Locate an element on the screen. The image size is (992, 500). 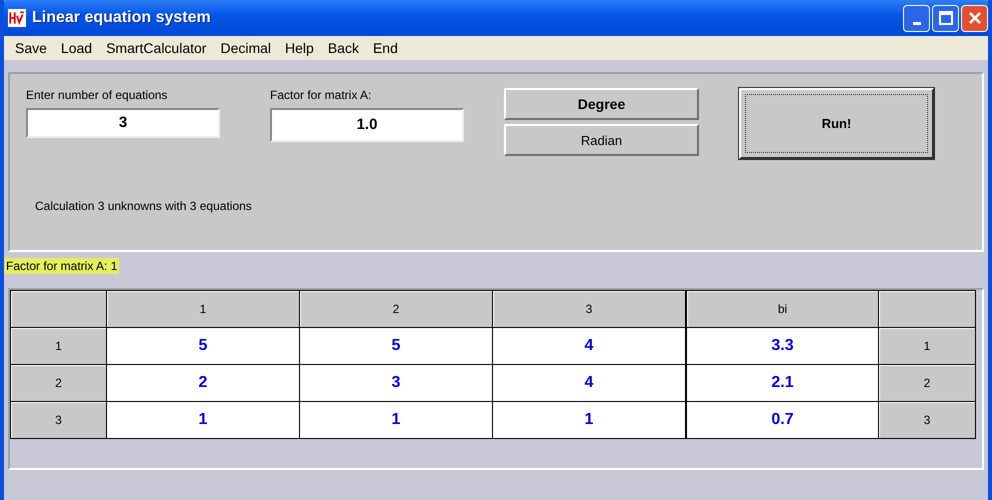
field-label: Enter number of equations is located at coordinates (97, 95).